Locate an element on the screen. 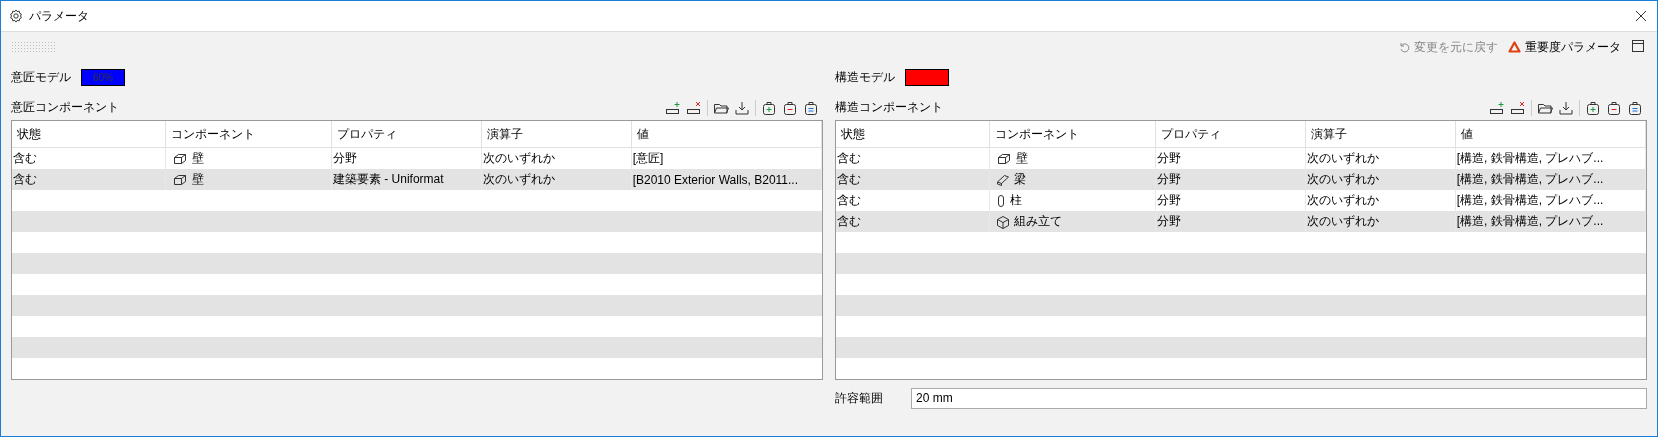 Image resolution: width=1658 pixels, height=437 pixels. undo-icon is located at coordinates (1404, 47).